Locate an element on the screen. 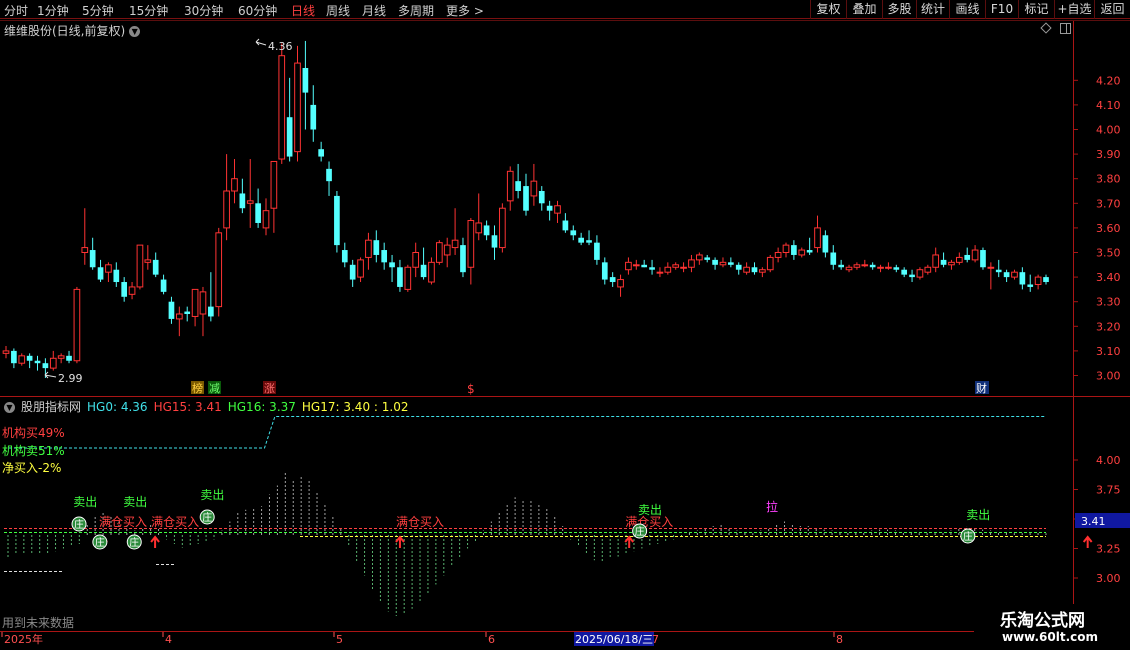 Image resolution: width=1130 pixels, height=650 pixels. cursor-date: 2025/06/18/三 is located at coordinates (614, 639).